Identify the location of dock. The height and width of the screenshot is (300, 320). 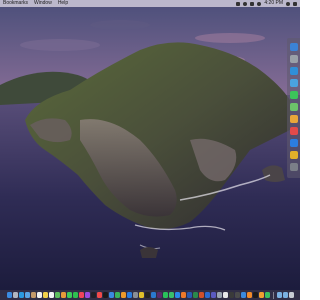
(150, 295).